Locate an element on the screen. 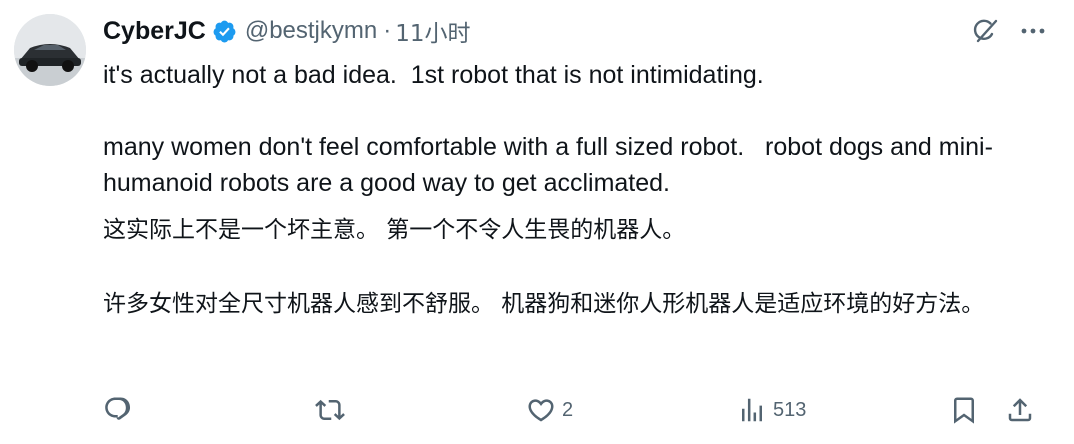 The image size is (1074, 444). translated-text-line: 这实际上不是一个坏主意。 第一个不令人生畏的机器人。 is located at coordinates (394, 230).